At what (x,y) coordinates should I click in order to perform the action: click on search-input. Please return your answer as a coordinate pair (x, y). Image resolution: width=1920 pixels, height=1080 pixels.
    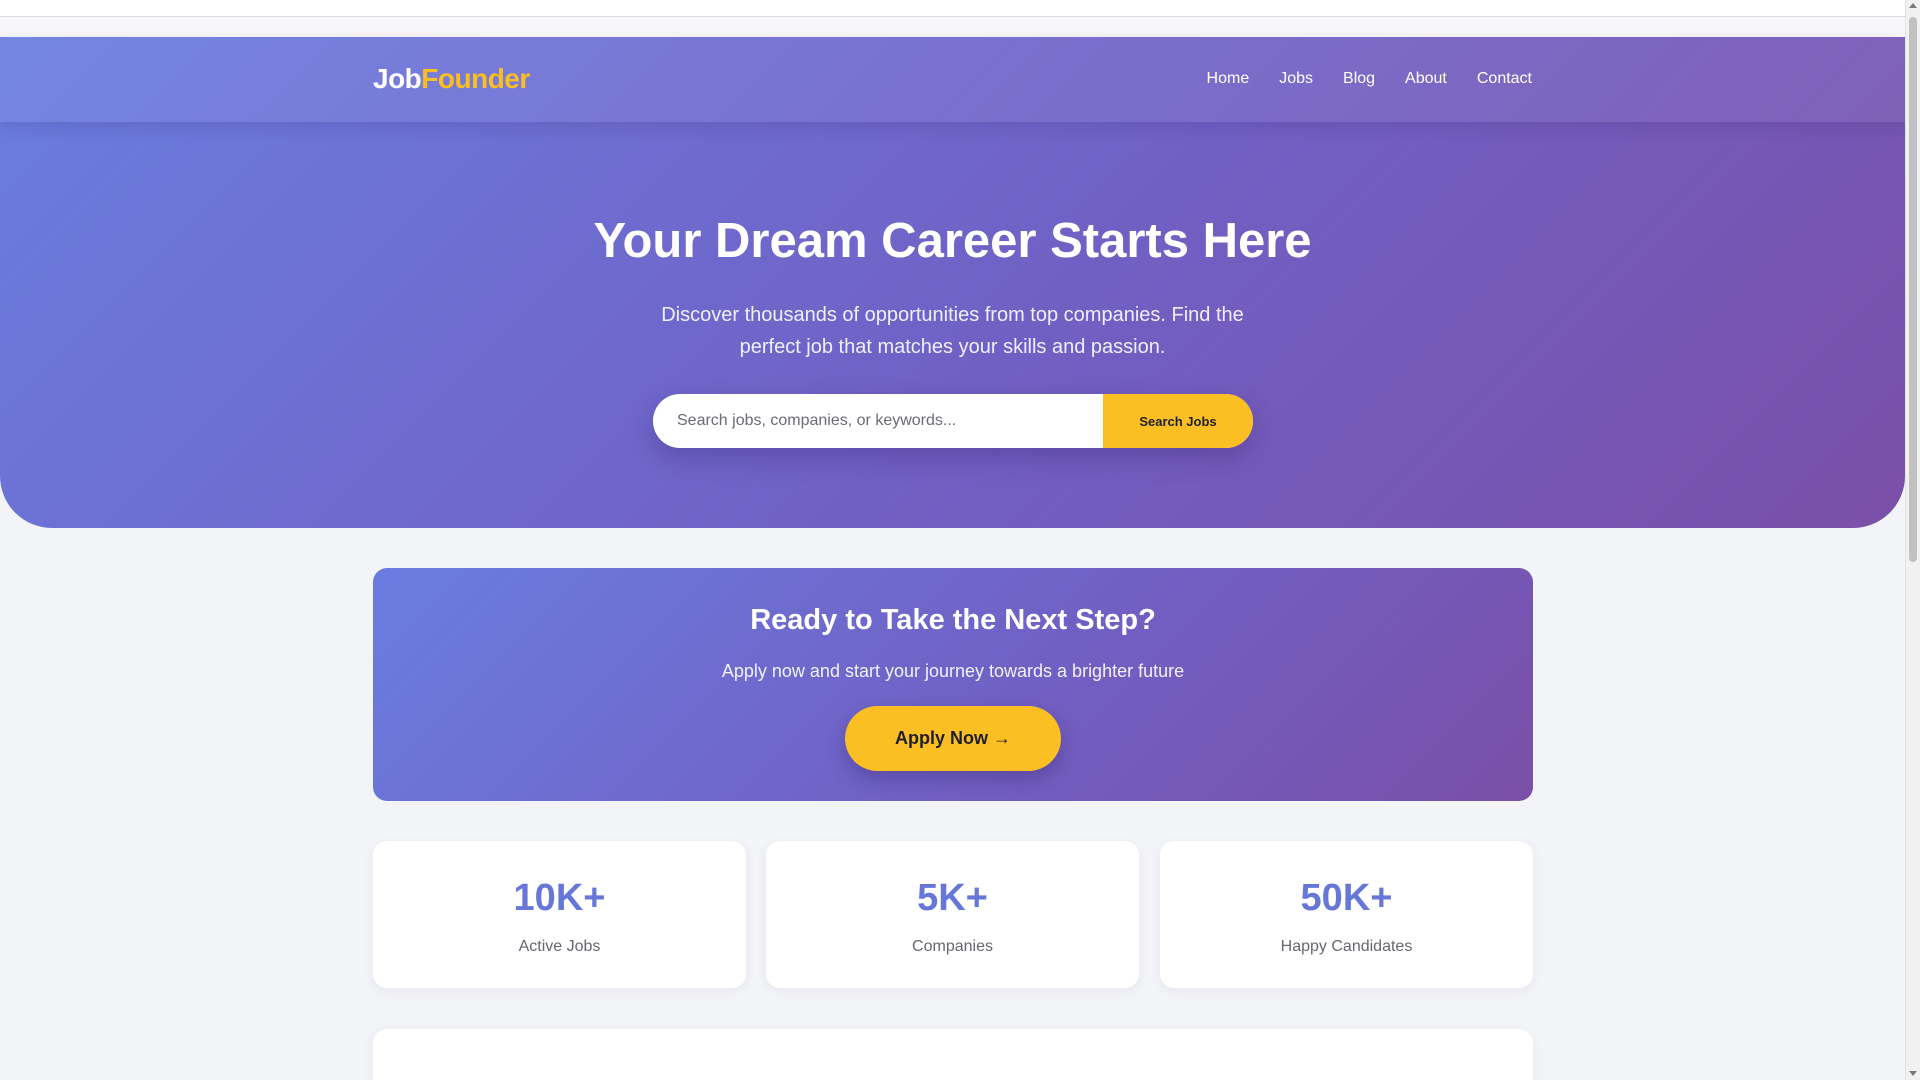
    Looking at the image, I should click on (878, 421).